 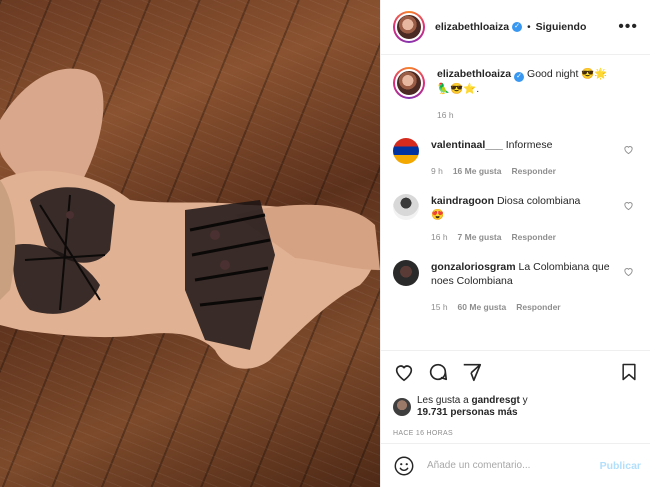 I want to click on caption-text: Good night, so click(x=553, y=74).